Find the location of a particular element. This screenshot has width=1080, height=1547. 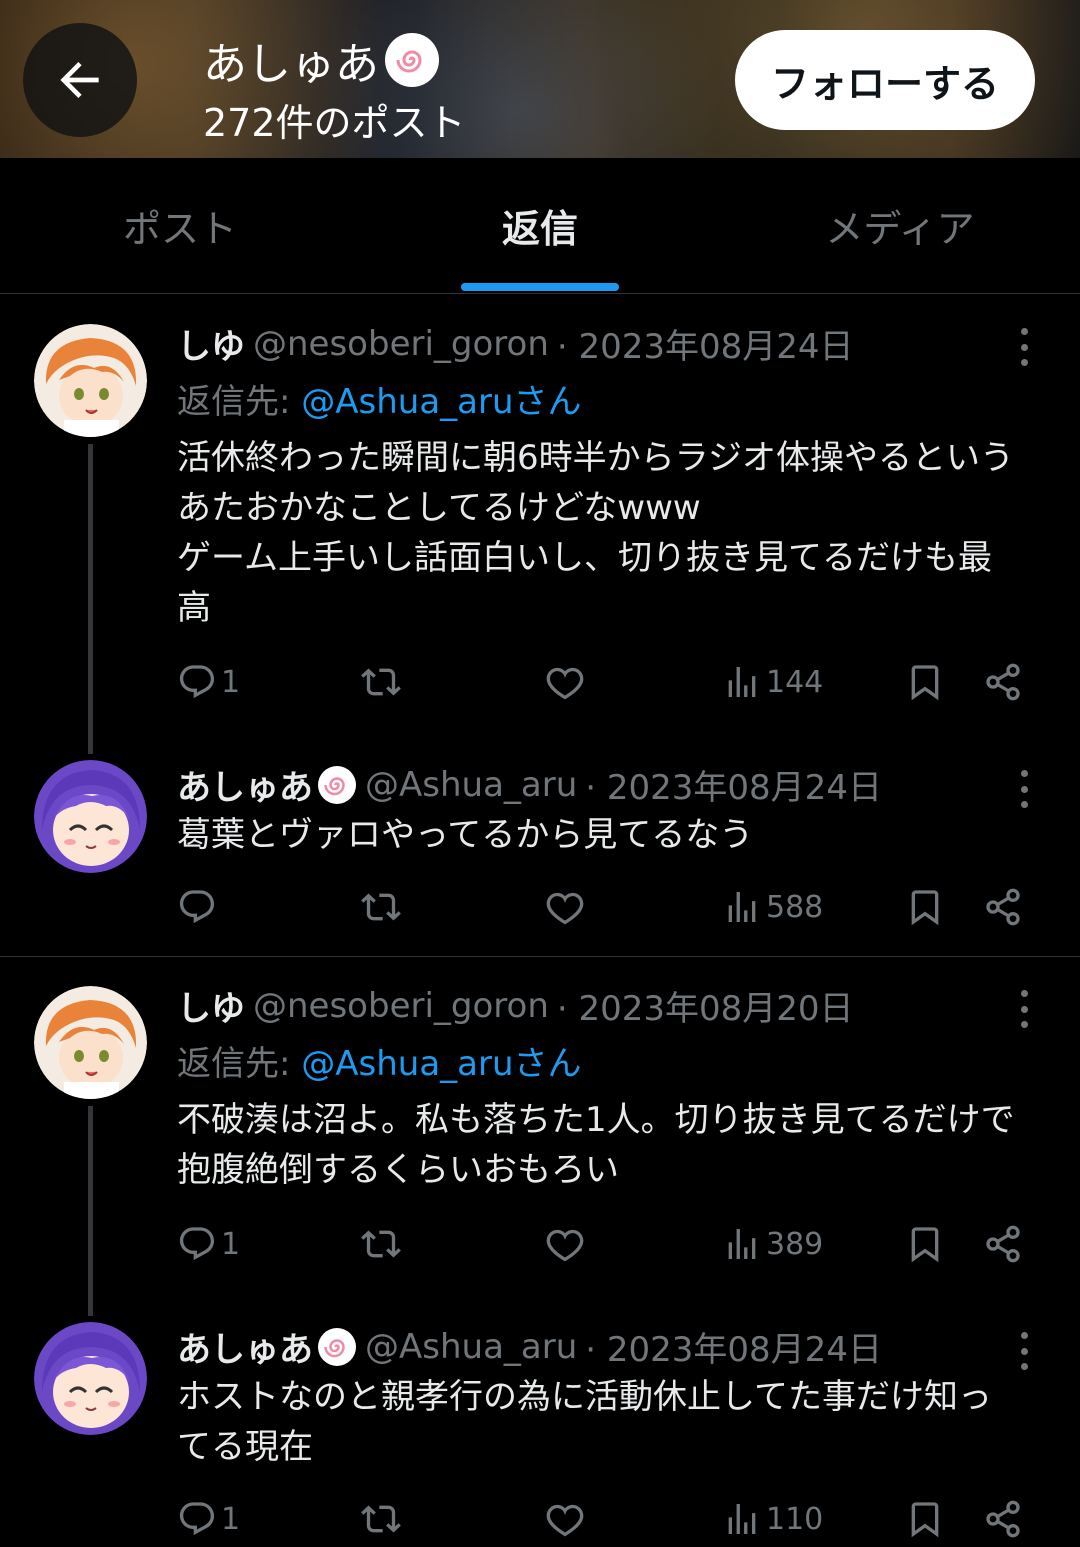

post-text: ホストなのと親孝行の為に活動休止してた事だけ知っ てる現在 is located at coordinates (584, 1422).